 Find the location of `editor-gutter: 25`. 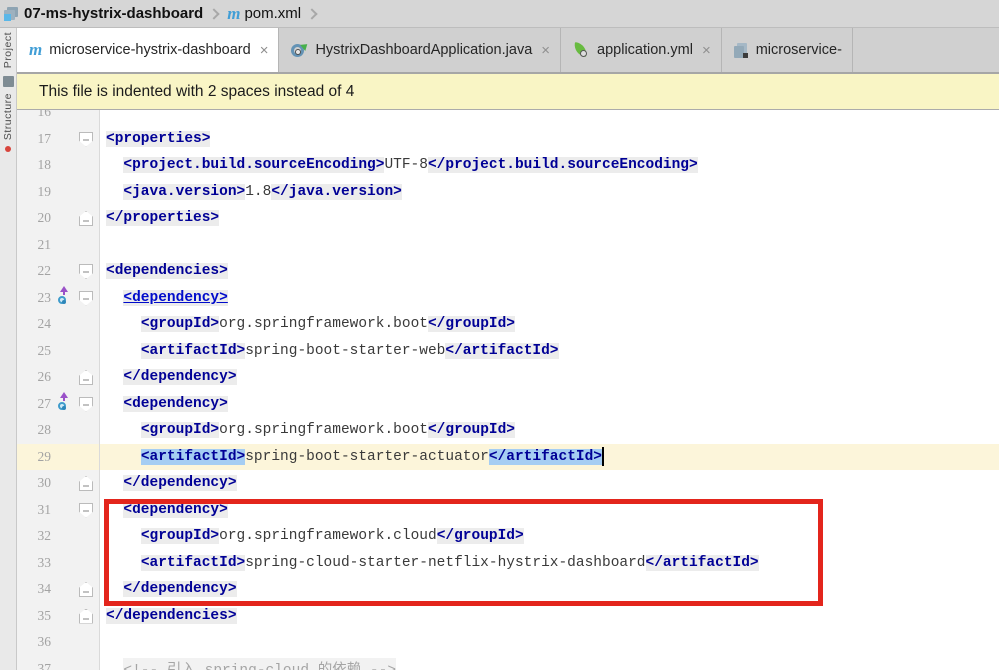

editor-gutter: 25 is located at coordinates (58, 350).